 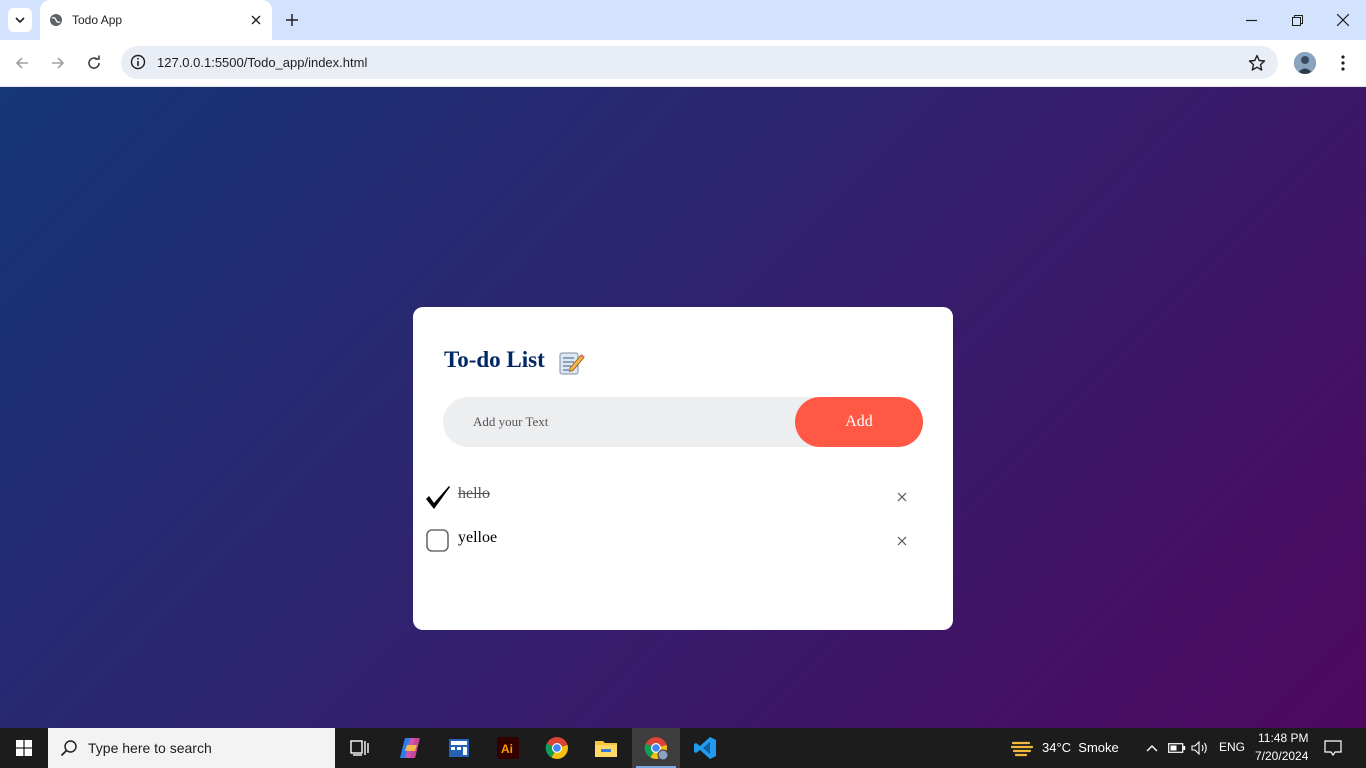 I want to click on illustrator-button: Ai, so click(x=508, y=748).